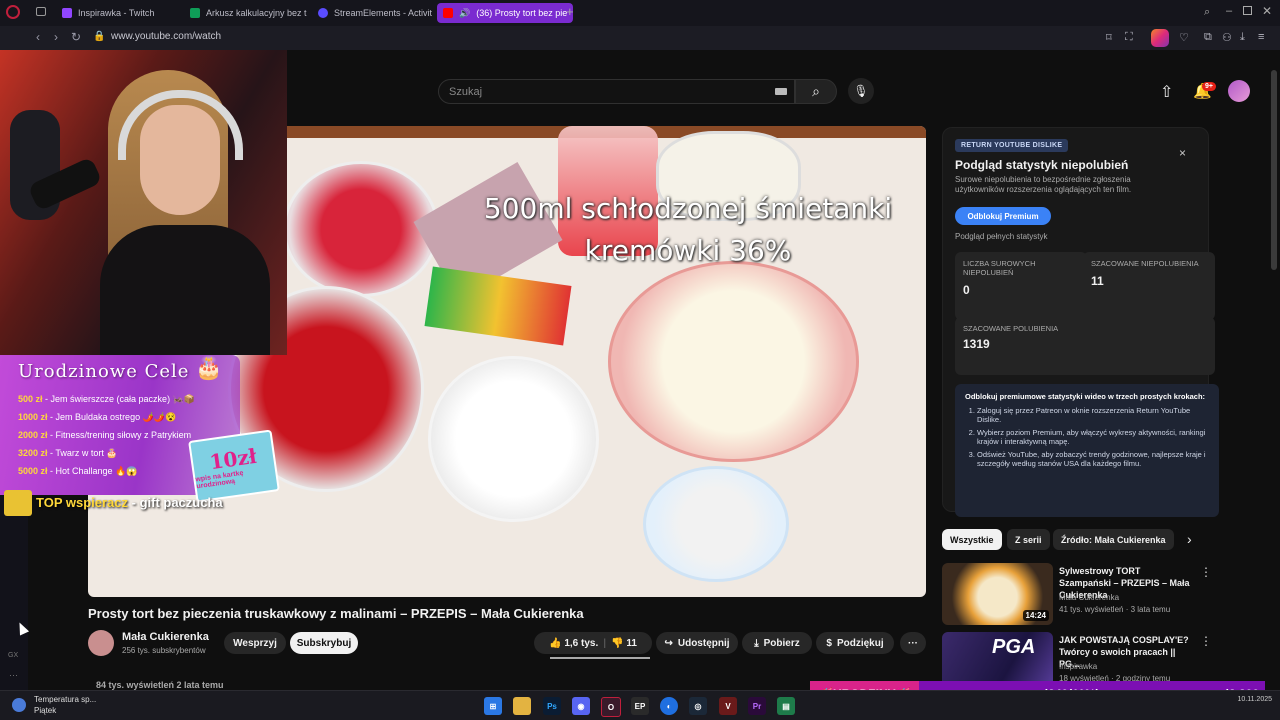 The image size is (1280, 720). I want to click on upload-icon: ⇧, so click(1166, 92).